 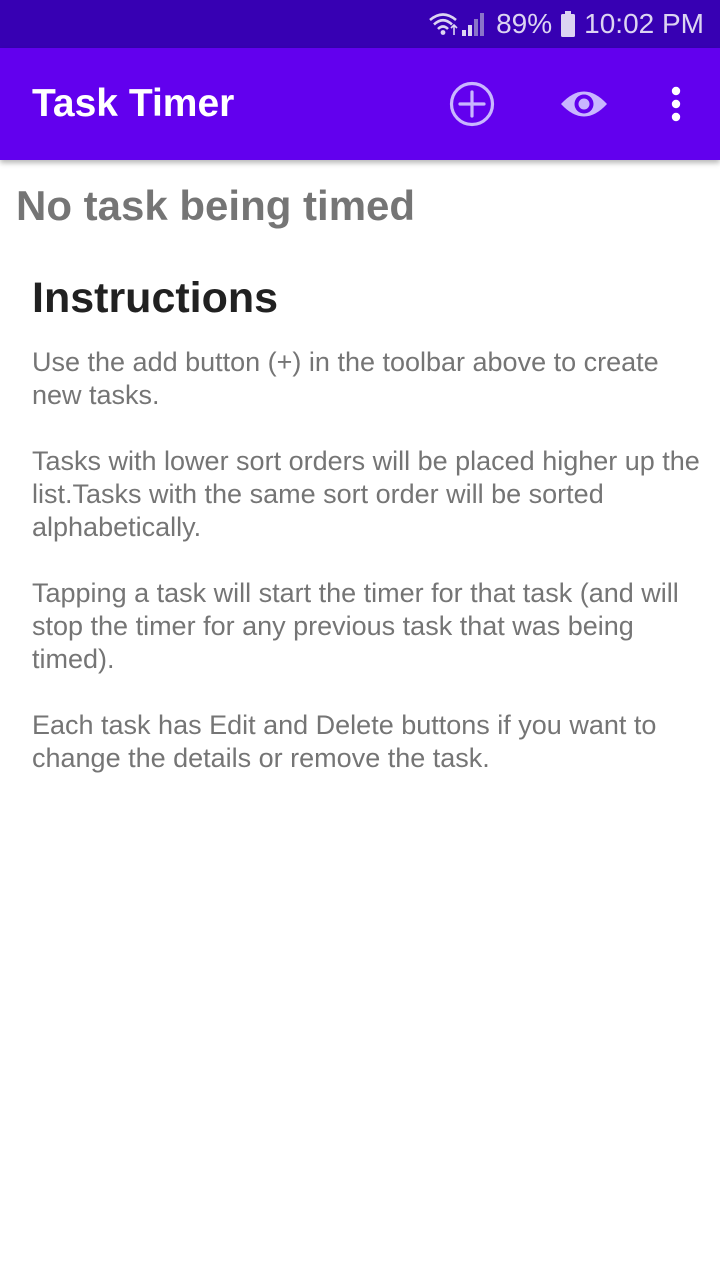 What do you see at coordinates (360, 104) in the screenshot?
I see `app-bar: Task Timer` at bounding box center [360, 104].